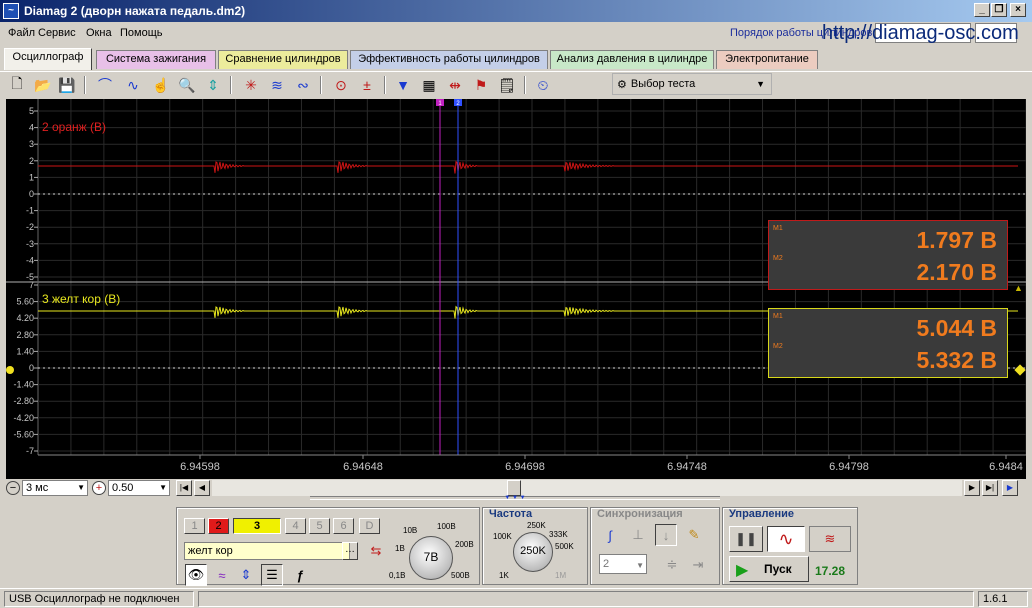 Image resolution: width=1032 pixels, height=608 pixels. I want to click on test-select-dropdown: ⚙ Выбор теста ▼, so click(692, 84).